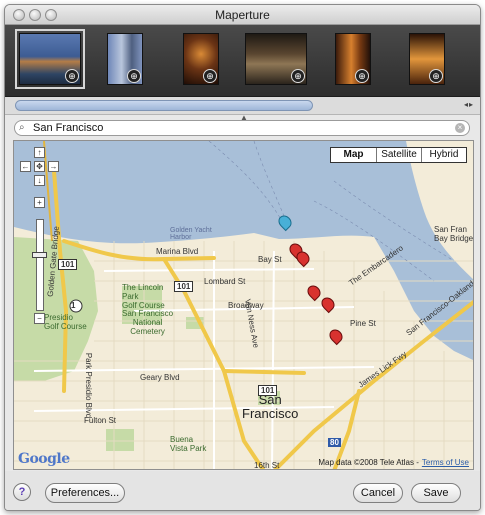 This screenshot has width=485, height=515. What do you see at coordinates (22, 127) in the screenshot?
I see `search-icon: ⌕` at bounding box center [22, 127].